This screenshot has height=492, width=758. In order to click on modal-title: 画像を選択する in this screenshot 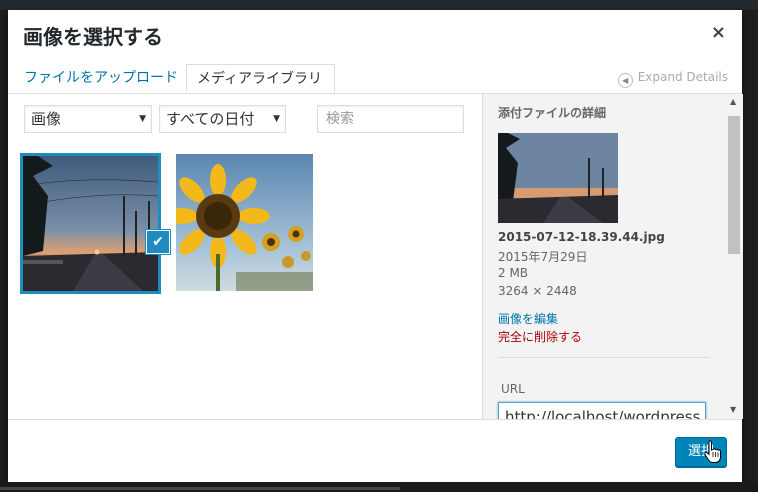, I will do `click(93, 37)`.